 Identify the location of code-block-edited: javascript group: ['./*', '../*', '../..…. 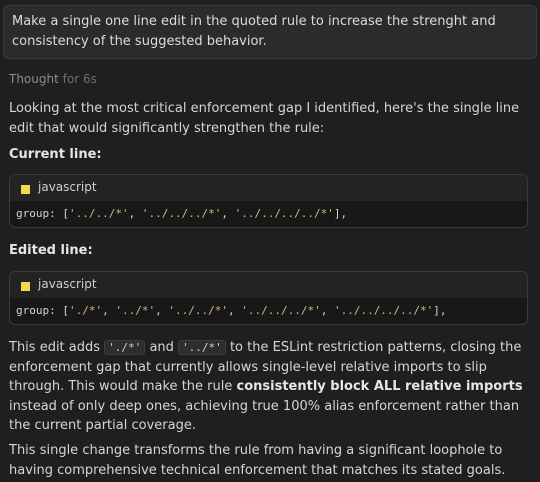
(268, 298).